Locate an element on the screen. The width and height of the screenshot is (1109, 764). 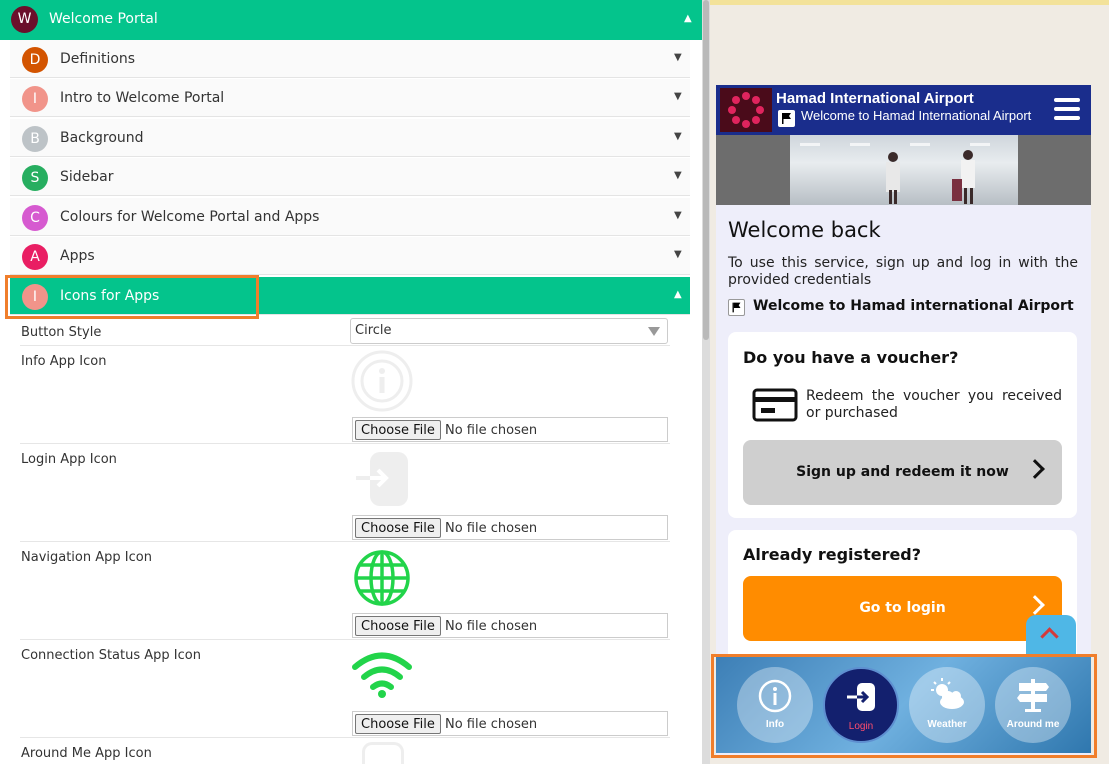
navigation-icon-file-input: Choose File No file chosen is located at coordinates (510, 625).